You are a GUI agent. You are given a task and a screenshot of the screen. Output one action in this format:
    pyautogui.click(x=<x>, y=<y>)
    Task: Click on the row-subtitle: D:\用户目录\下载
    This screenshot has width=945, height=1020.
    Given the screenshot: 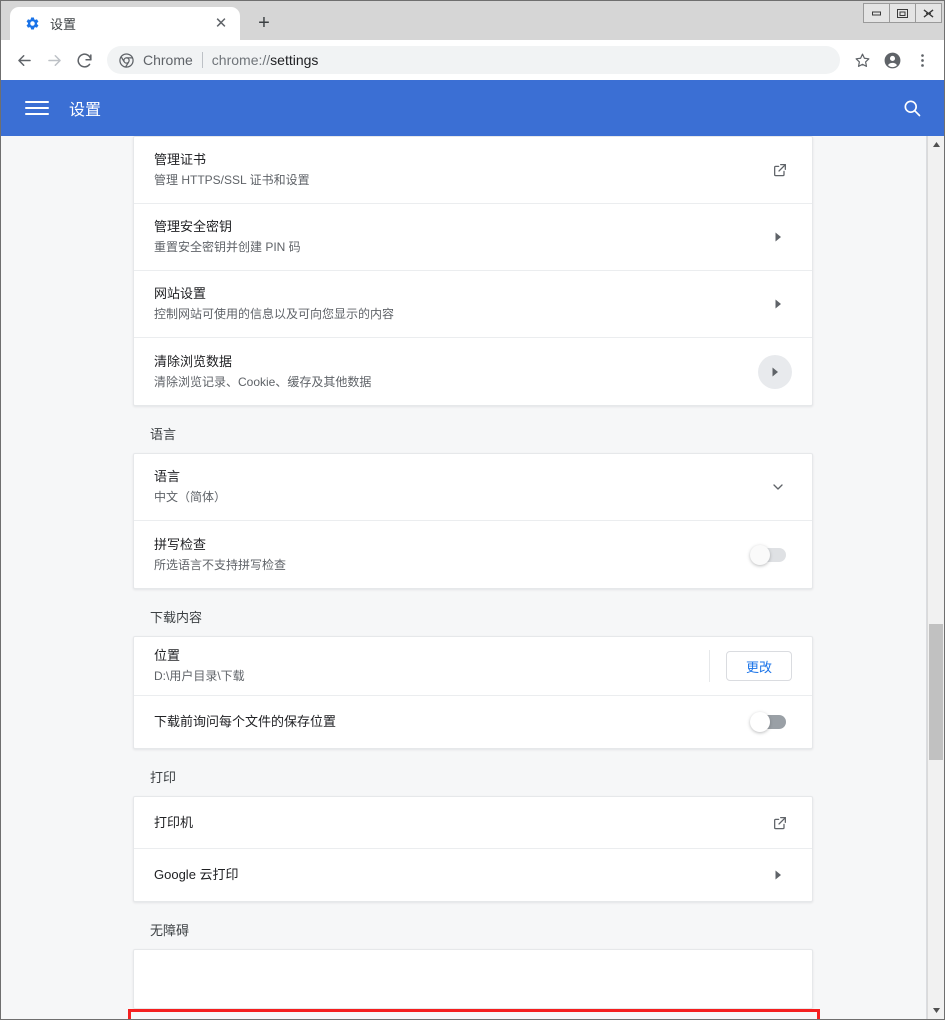 What is the action you would take?
    pyautogui.click(x=199, y=676)
    